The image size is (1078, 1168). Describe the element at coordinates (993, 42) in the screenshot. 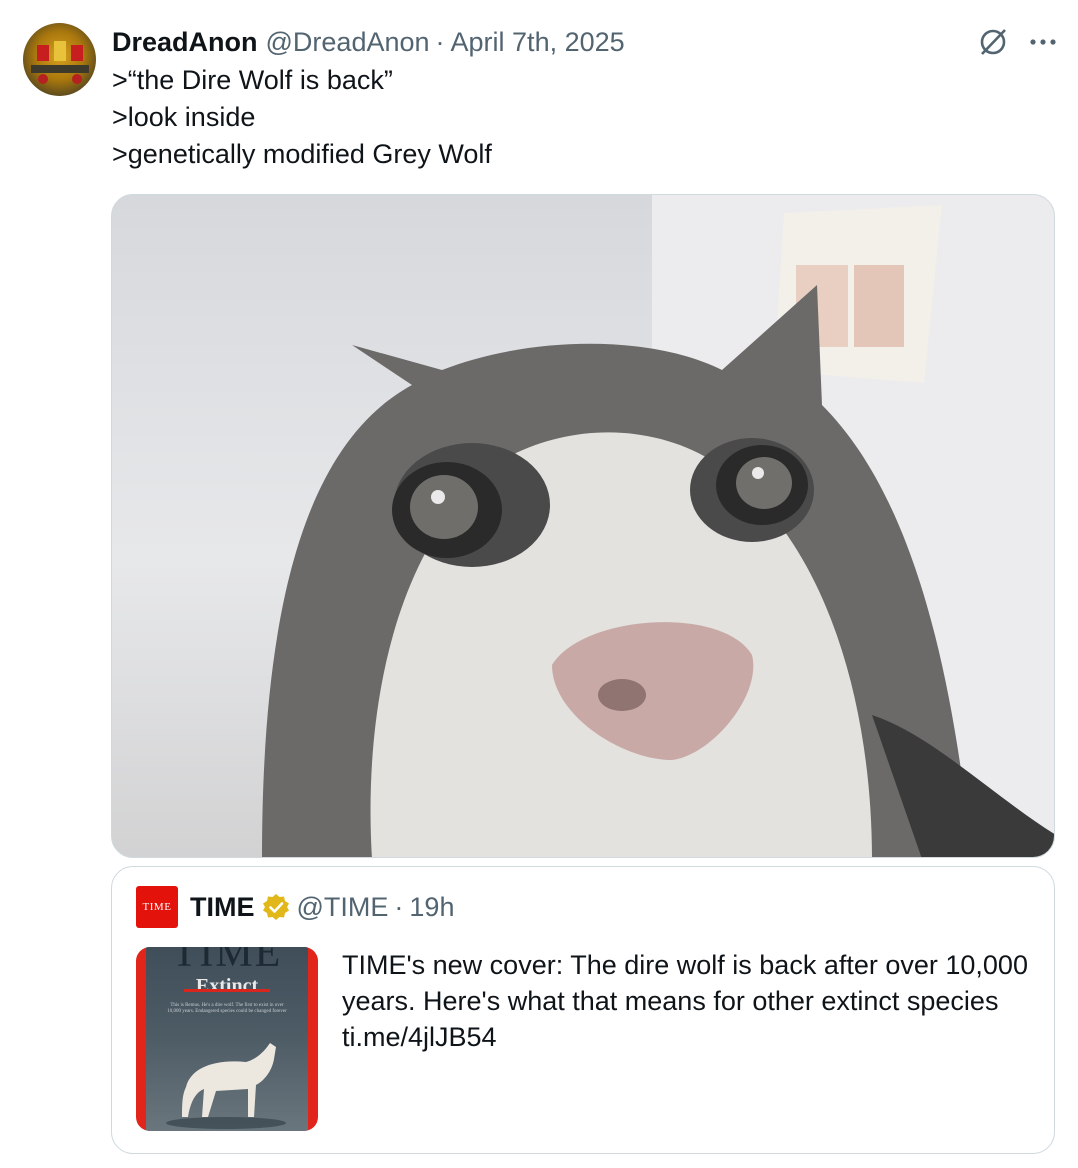

I see `grok-icon` at that location.